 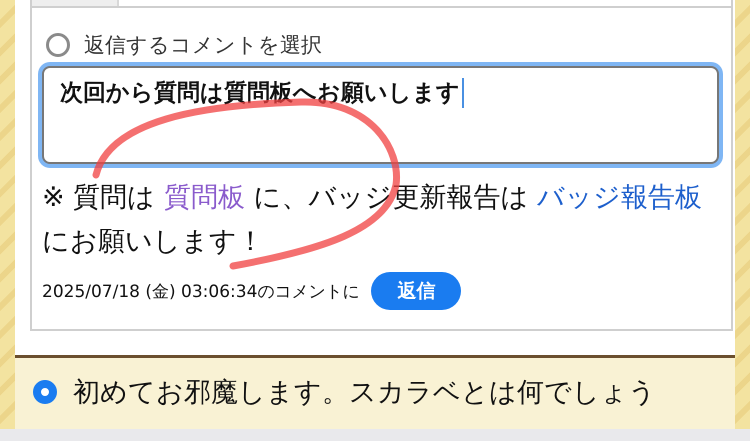 I want to click on board-link: 質問板, so click(x=204, y=197).